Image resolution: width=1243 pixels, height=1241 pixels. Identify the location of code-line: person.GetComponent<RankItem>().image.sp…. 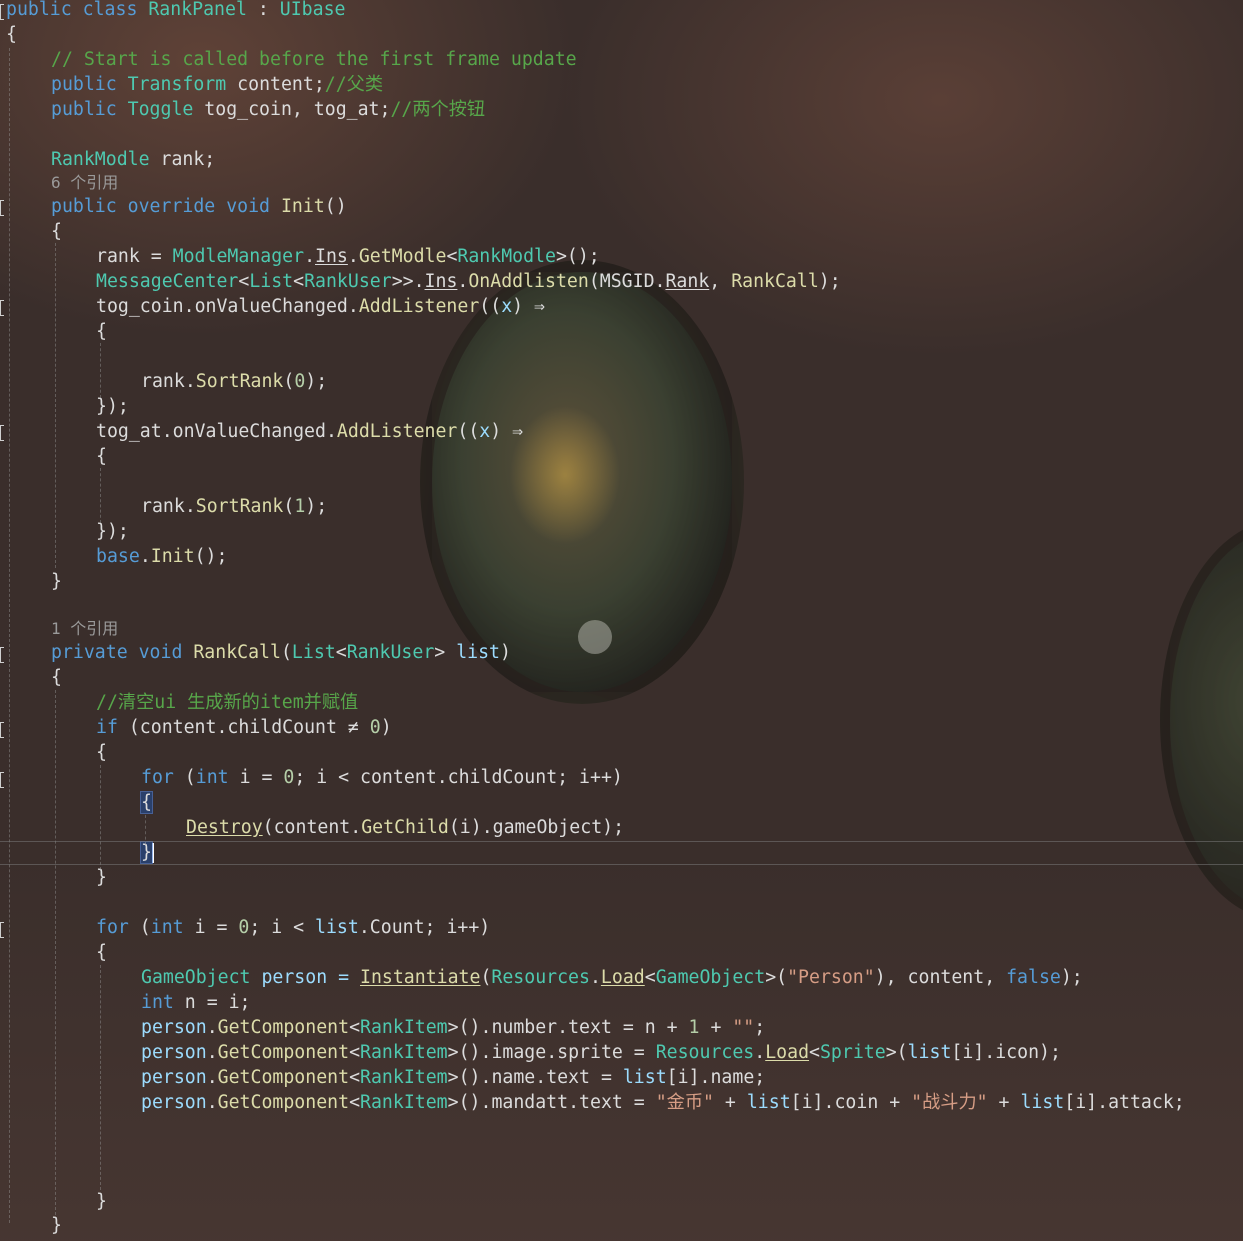
(601, 1052).